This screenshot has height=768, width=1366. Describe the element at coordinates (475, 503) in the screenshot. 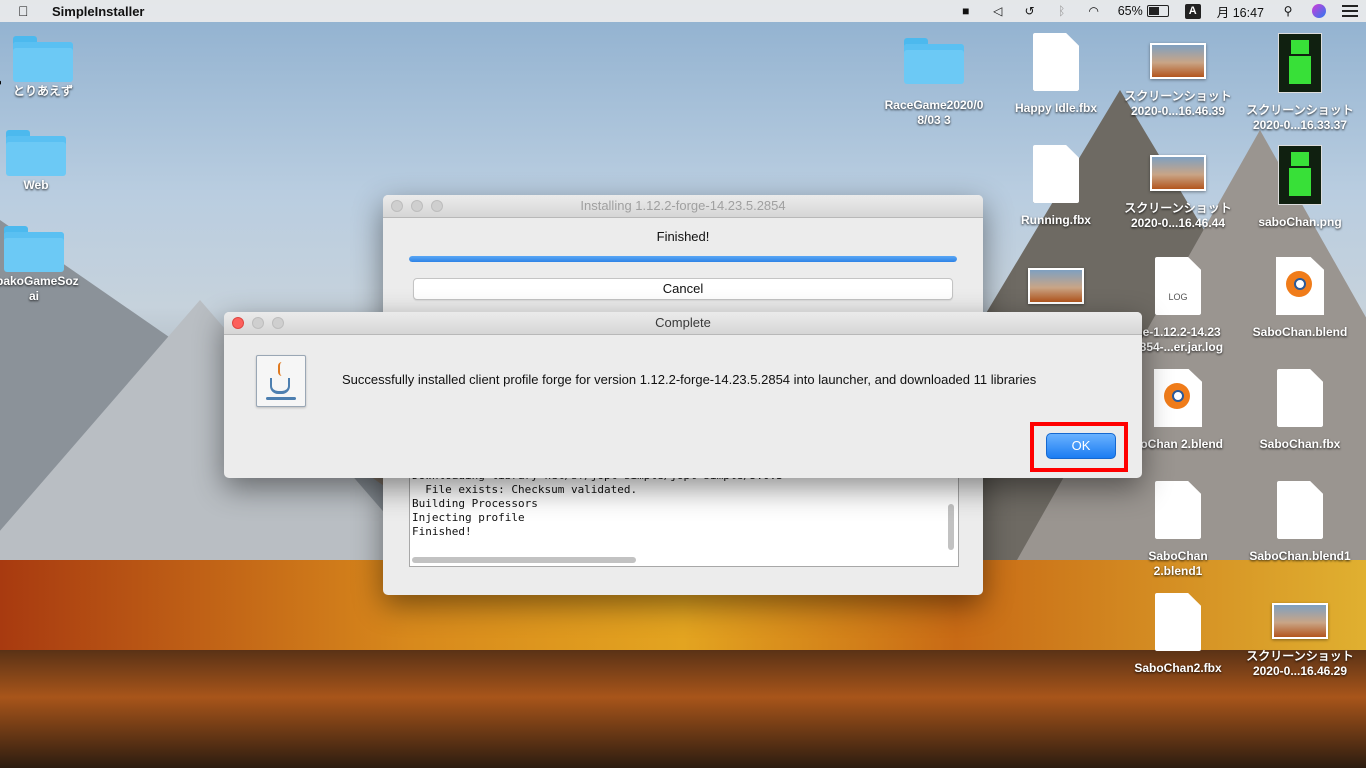

I see `log-line: Building Processors` at that location.